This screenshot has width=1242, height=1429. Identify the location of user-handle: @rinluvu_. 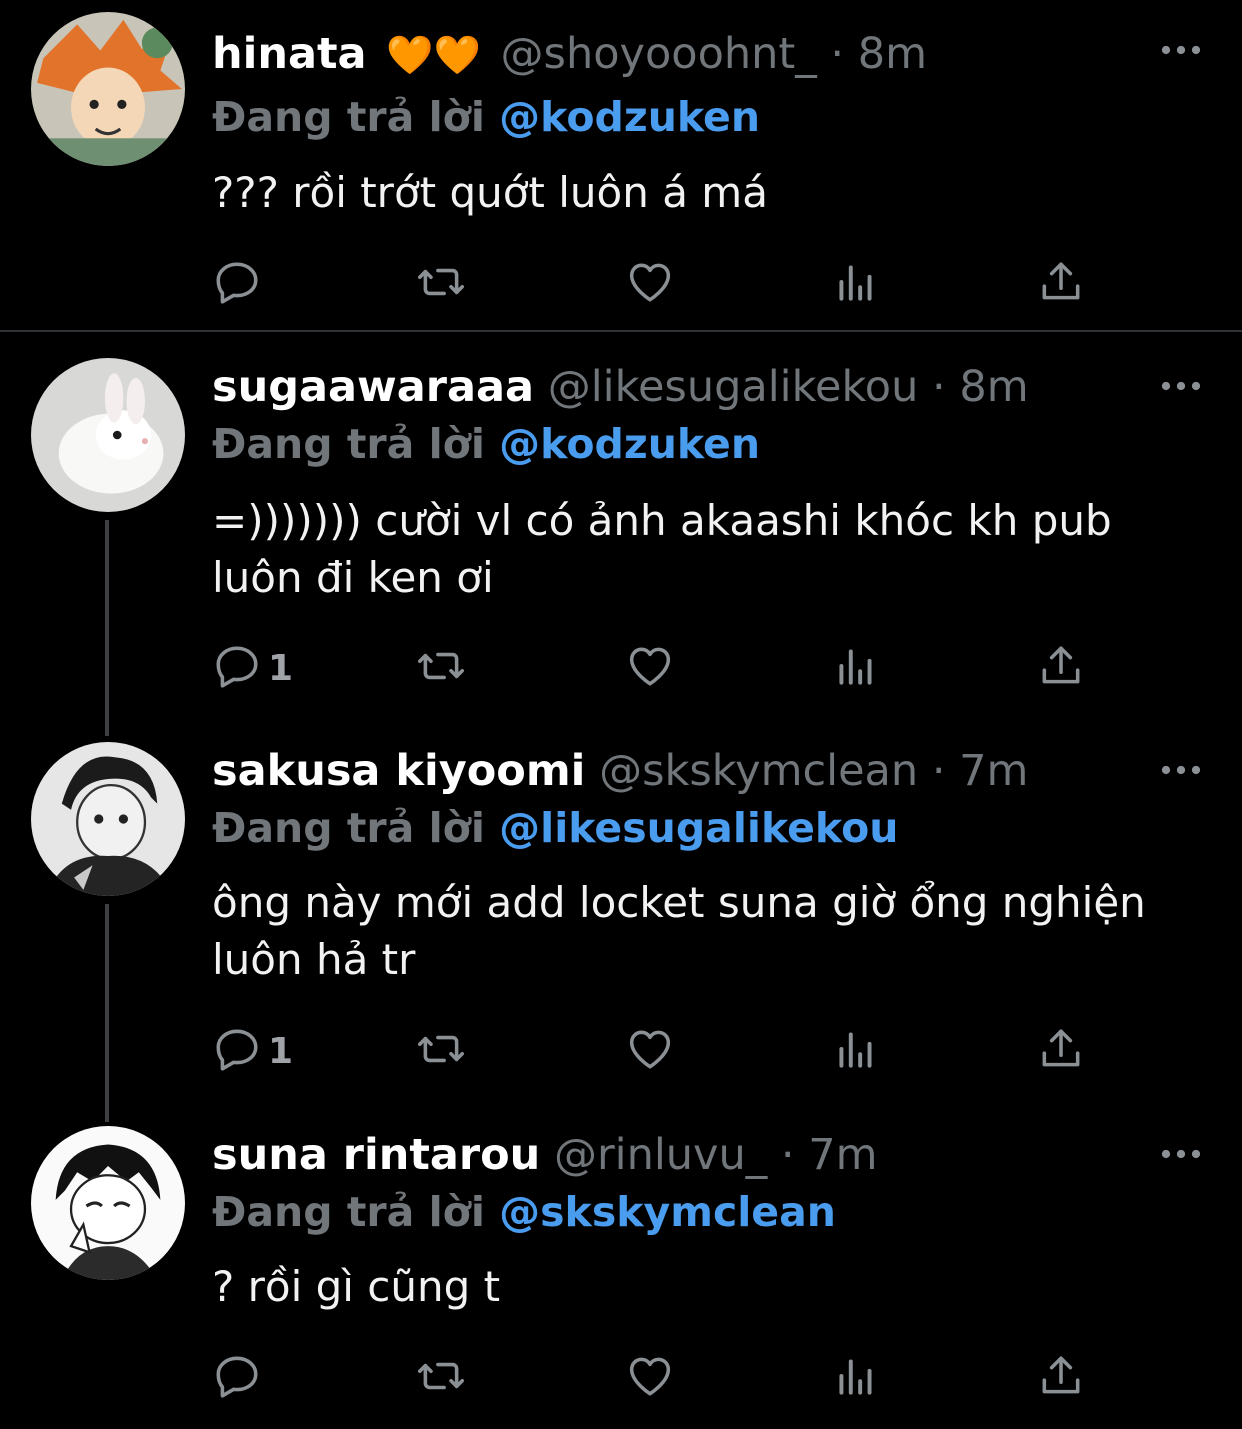
(660, 1155).